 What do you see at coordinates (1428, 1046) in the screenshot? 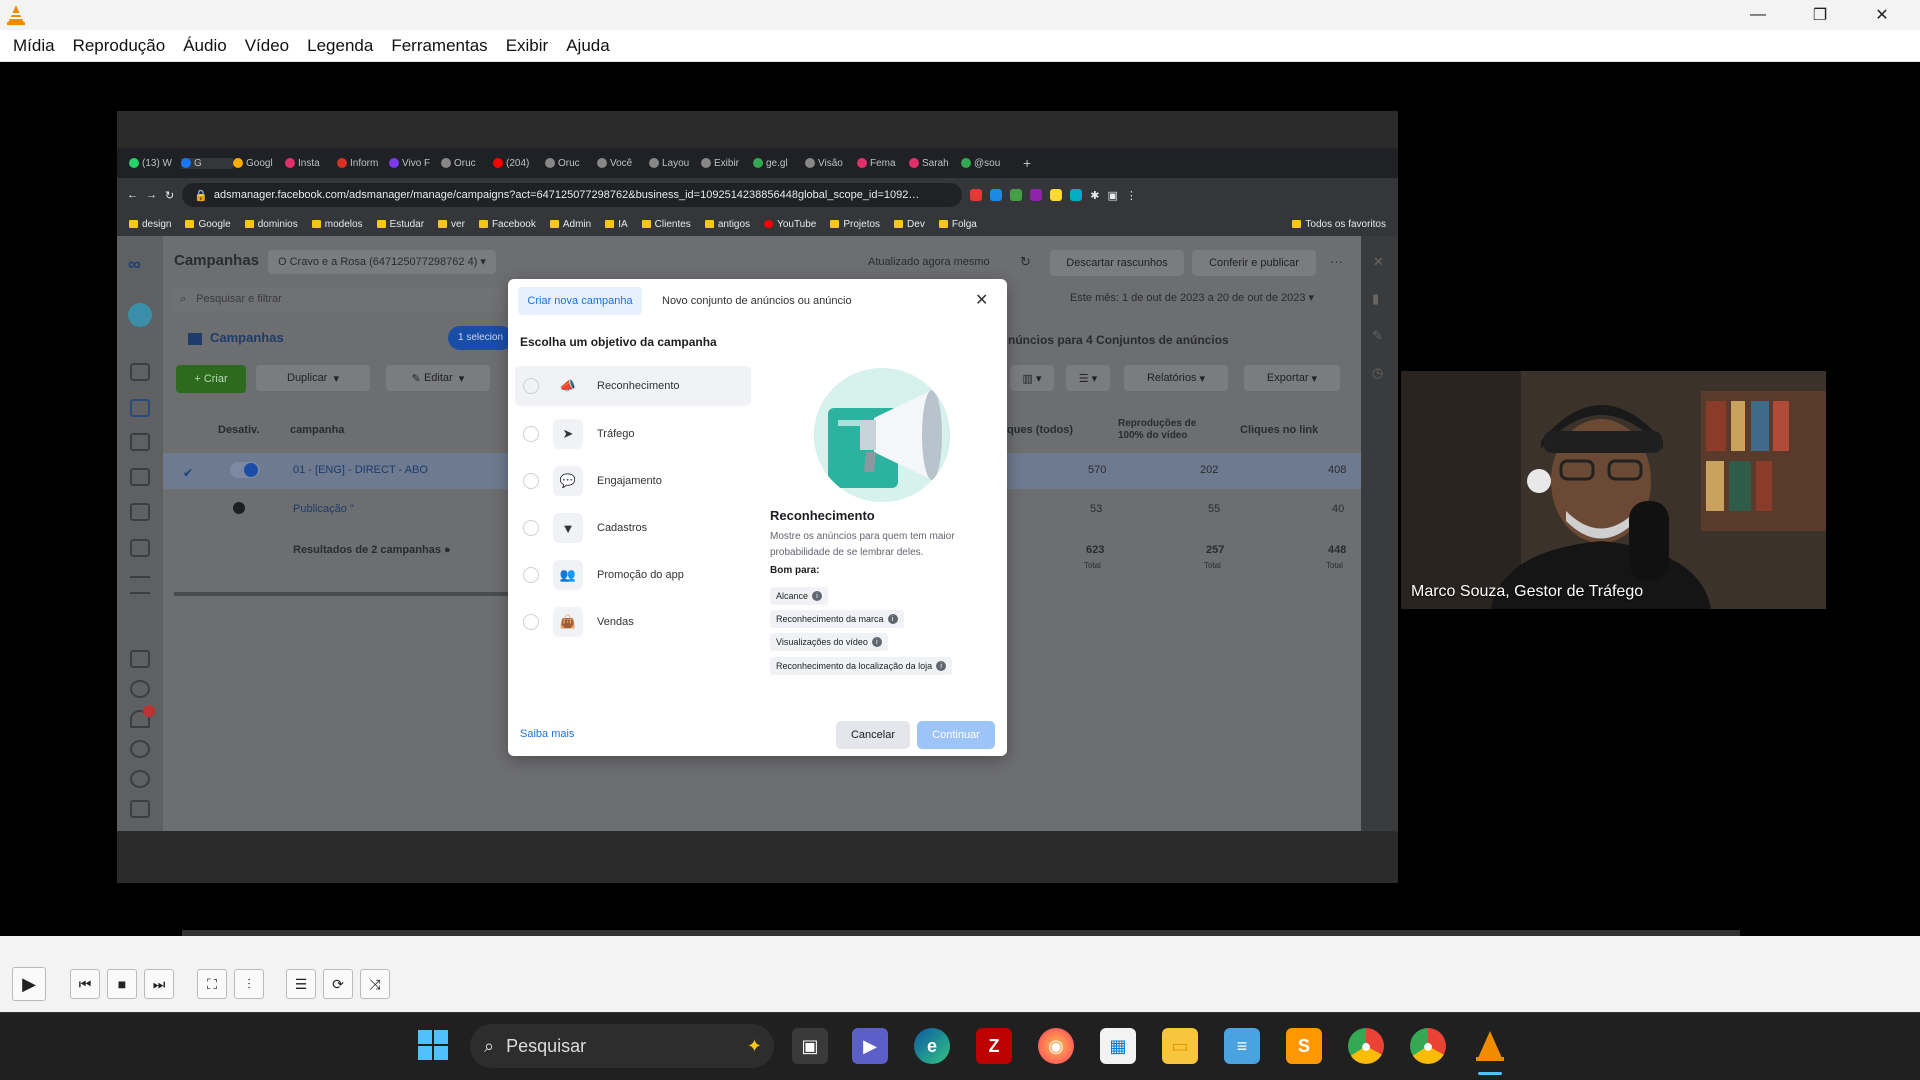
I see `chrome-profile-icon: ●` at bounding box center [1428, 1046].